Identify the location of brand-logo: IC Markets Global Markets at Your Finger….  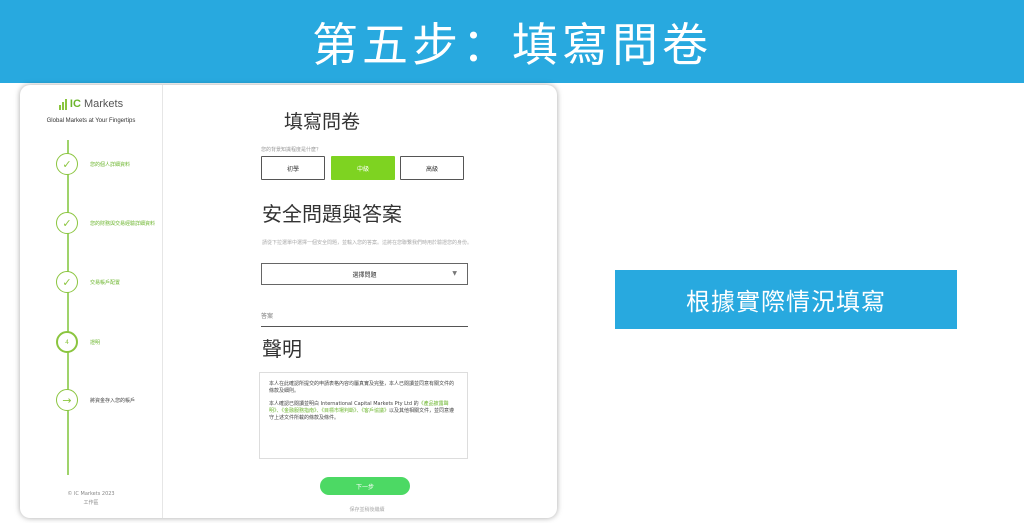
(91, 109).